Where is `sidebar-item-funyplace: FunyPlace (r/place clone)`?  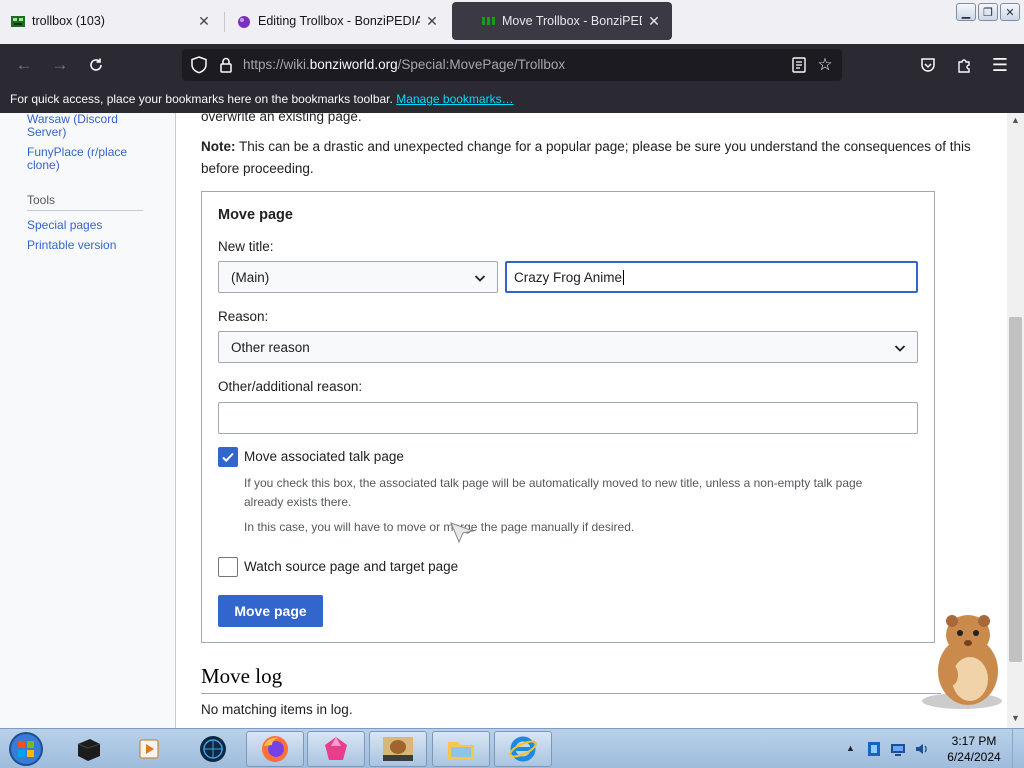 sidebar-item-funyplace: FunyPlace (r/place clone) is located at coordinates (77, 159).